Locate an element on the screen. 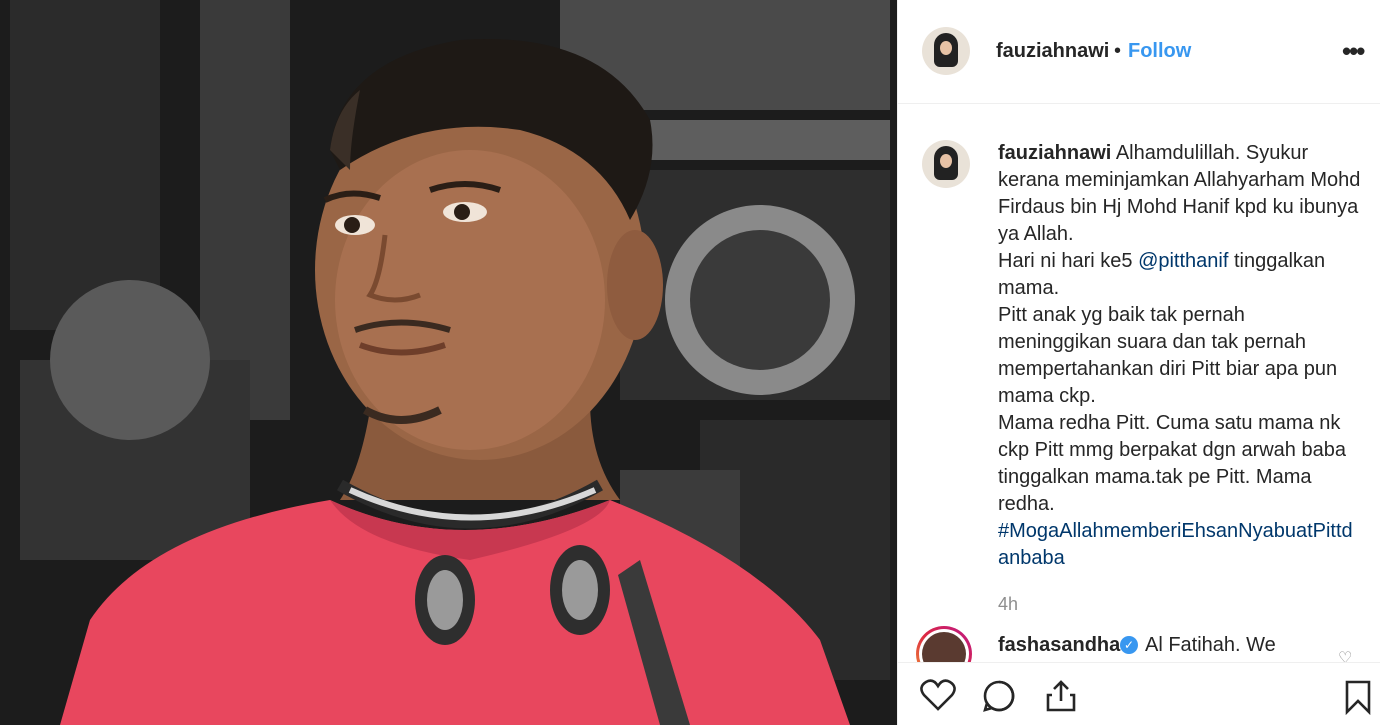 This screenshot has height=725, width=1380. header-username: fauziahnawi is located at coordinates (1052, 51).